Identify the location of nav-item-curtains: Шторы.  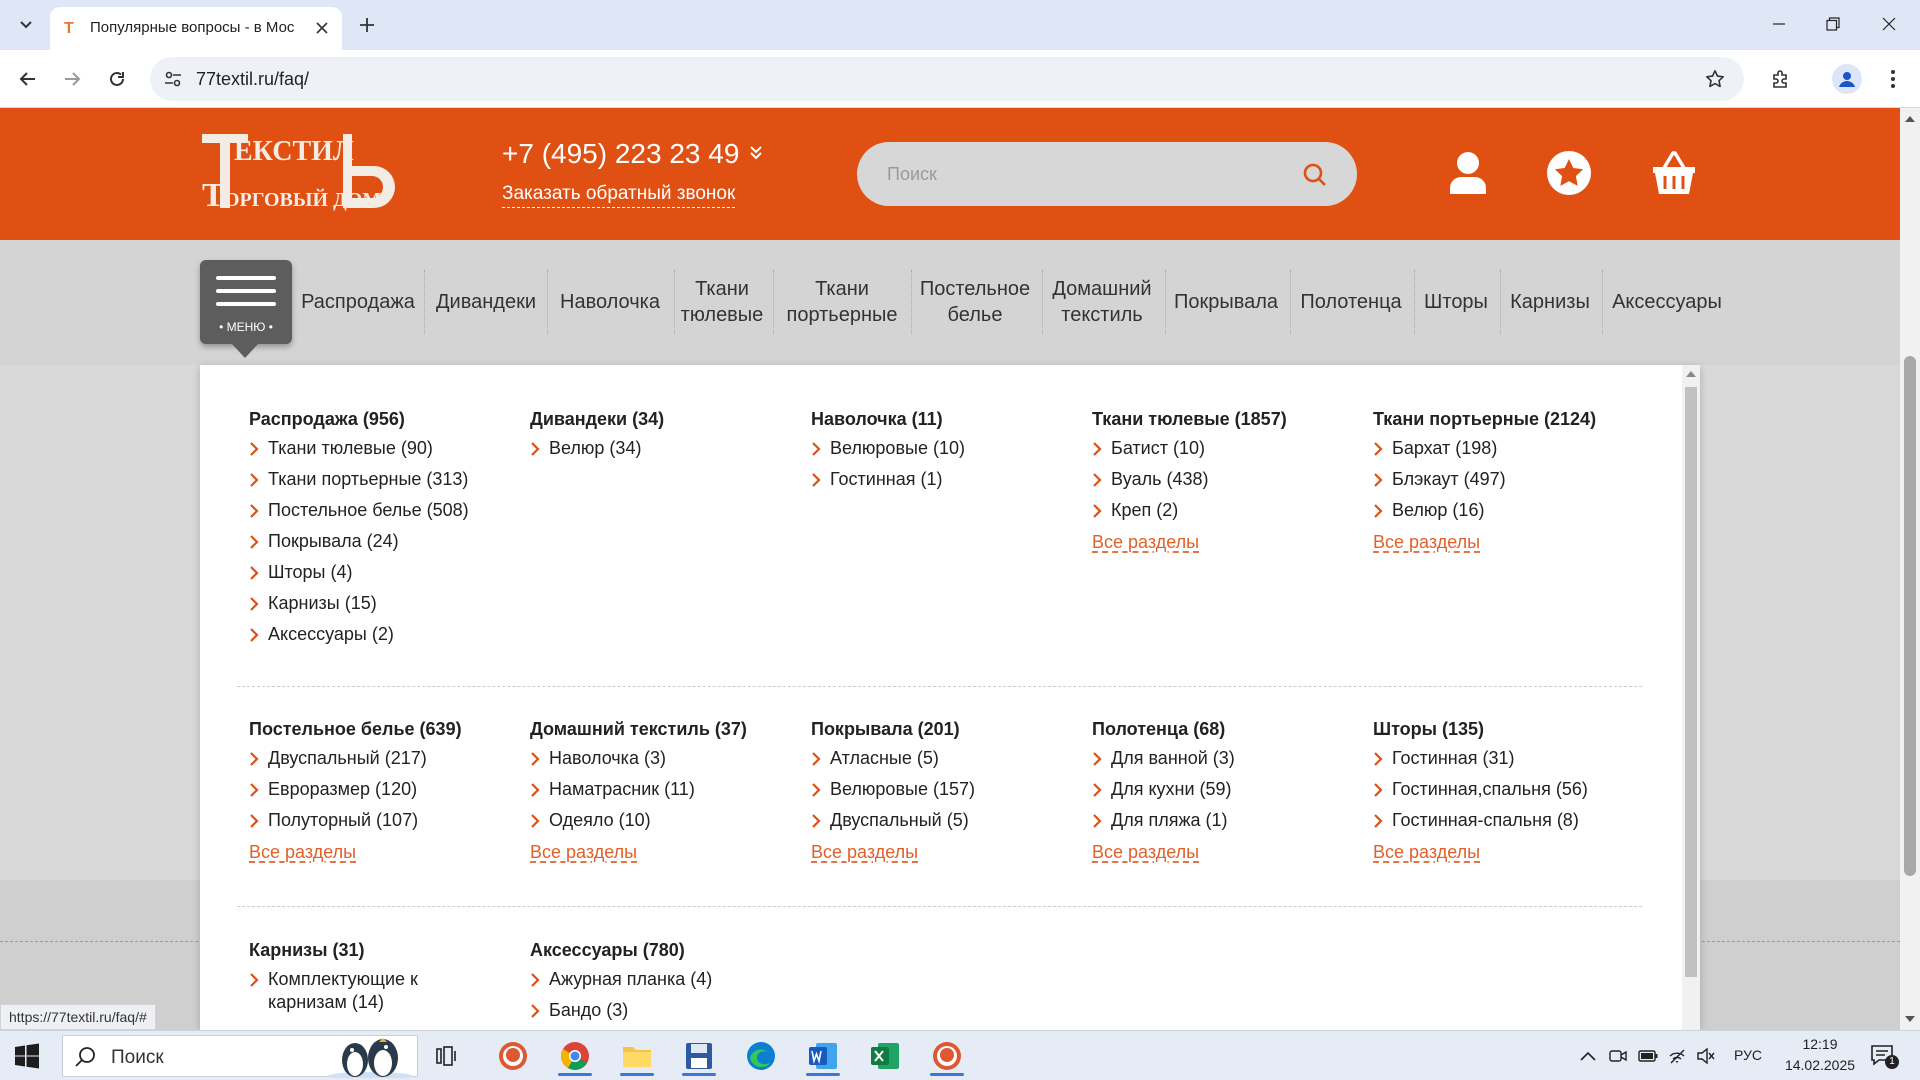
(1456, 302).